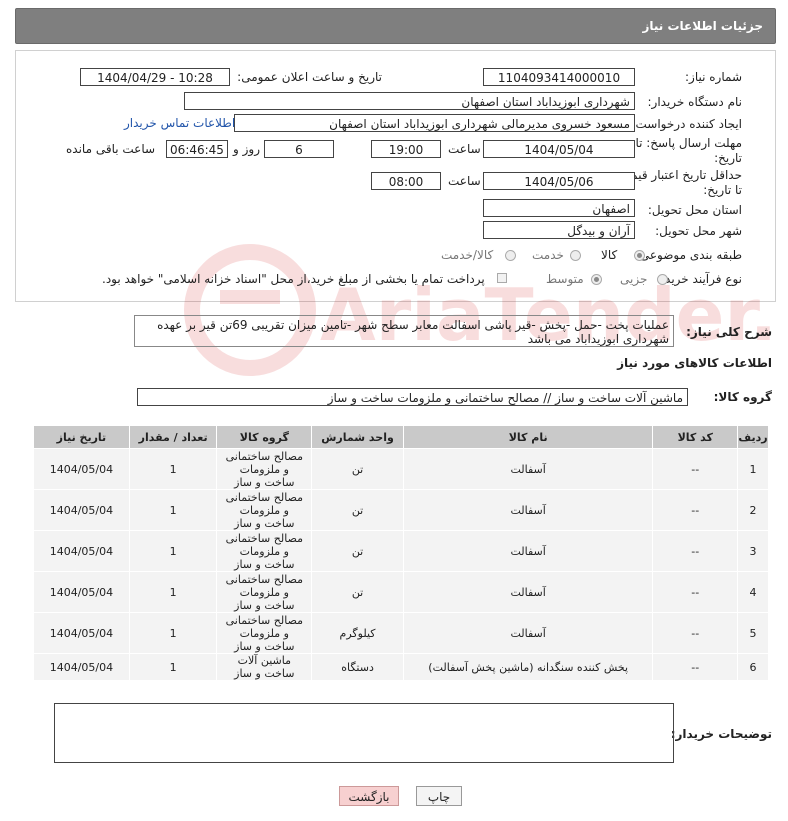 The width and height of the screenshot is (788, 821). I want to click on category-label: طبقه بندی موضوعی:, so click(688, 255).